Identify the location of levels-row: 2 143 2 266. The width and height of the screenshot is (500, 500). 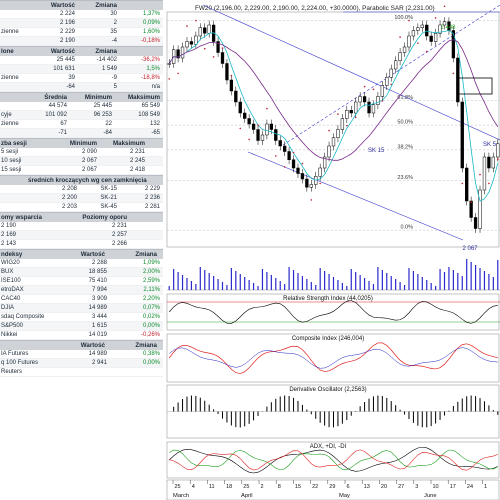
(81, 244).